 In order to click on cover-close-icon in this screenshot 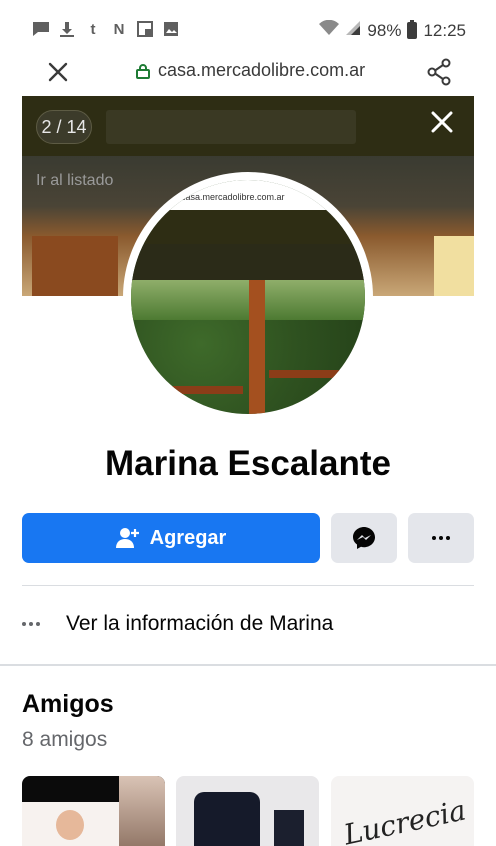, I will do `click(442, 122)`.